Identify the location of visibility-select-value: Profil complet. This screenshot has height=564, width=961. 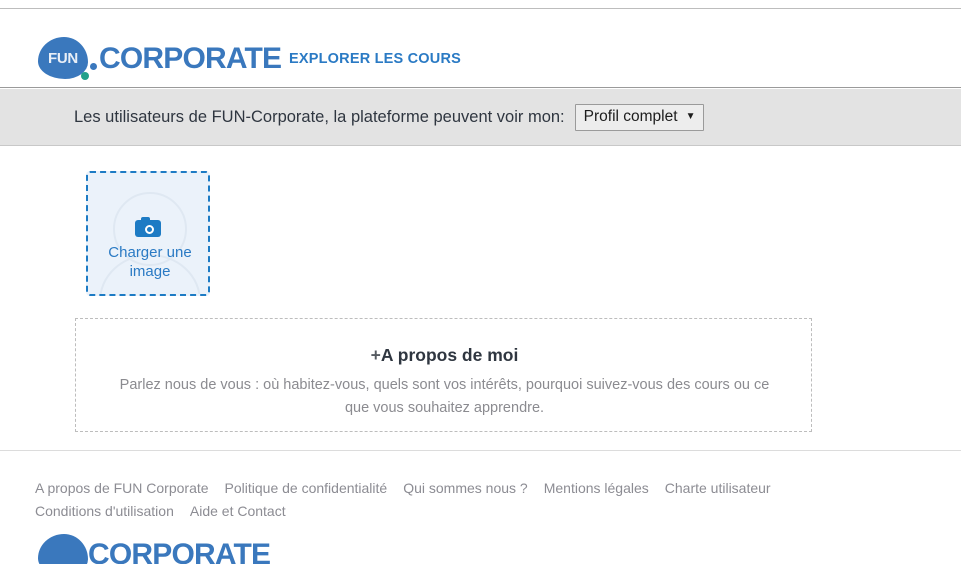
(630, 116).